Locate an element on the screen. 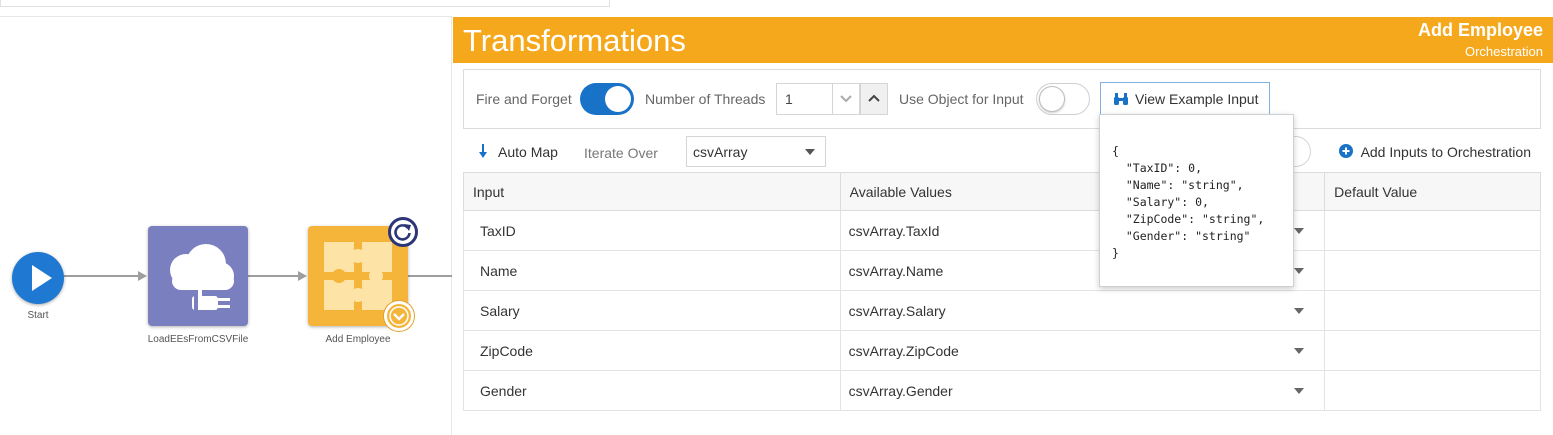 The image size is (1553, 435). use-object-toggle is located at coordinates (1063, 99).